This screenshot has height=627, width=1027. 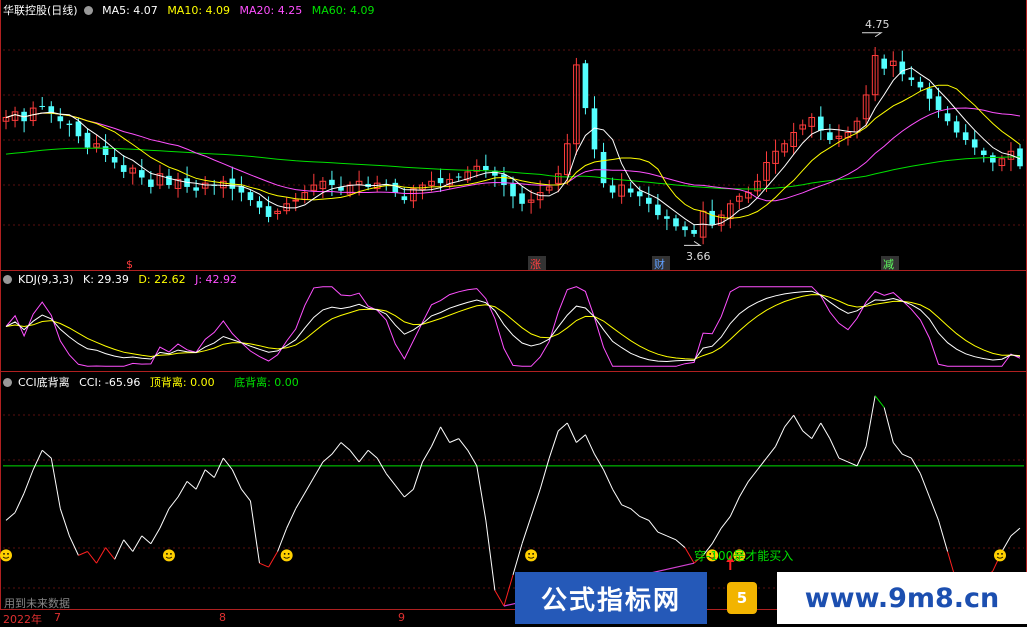 I want to click on low-price-label: 3.66, so click(x=698, y=256).